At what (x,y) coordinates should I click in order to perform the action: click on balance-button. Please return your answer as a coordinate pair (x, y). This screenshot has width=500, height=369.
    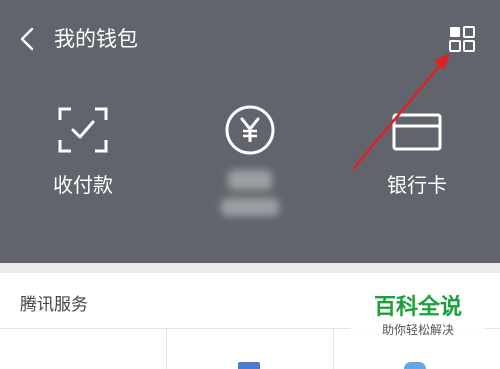
    Looking at the image, I should click on (250, 160).